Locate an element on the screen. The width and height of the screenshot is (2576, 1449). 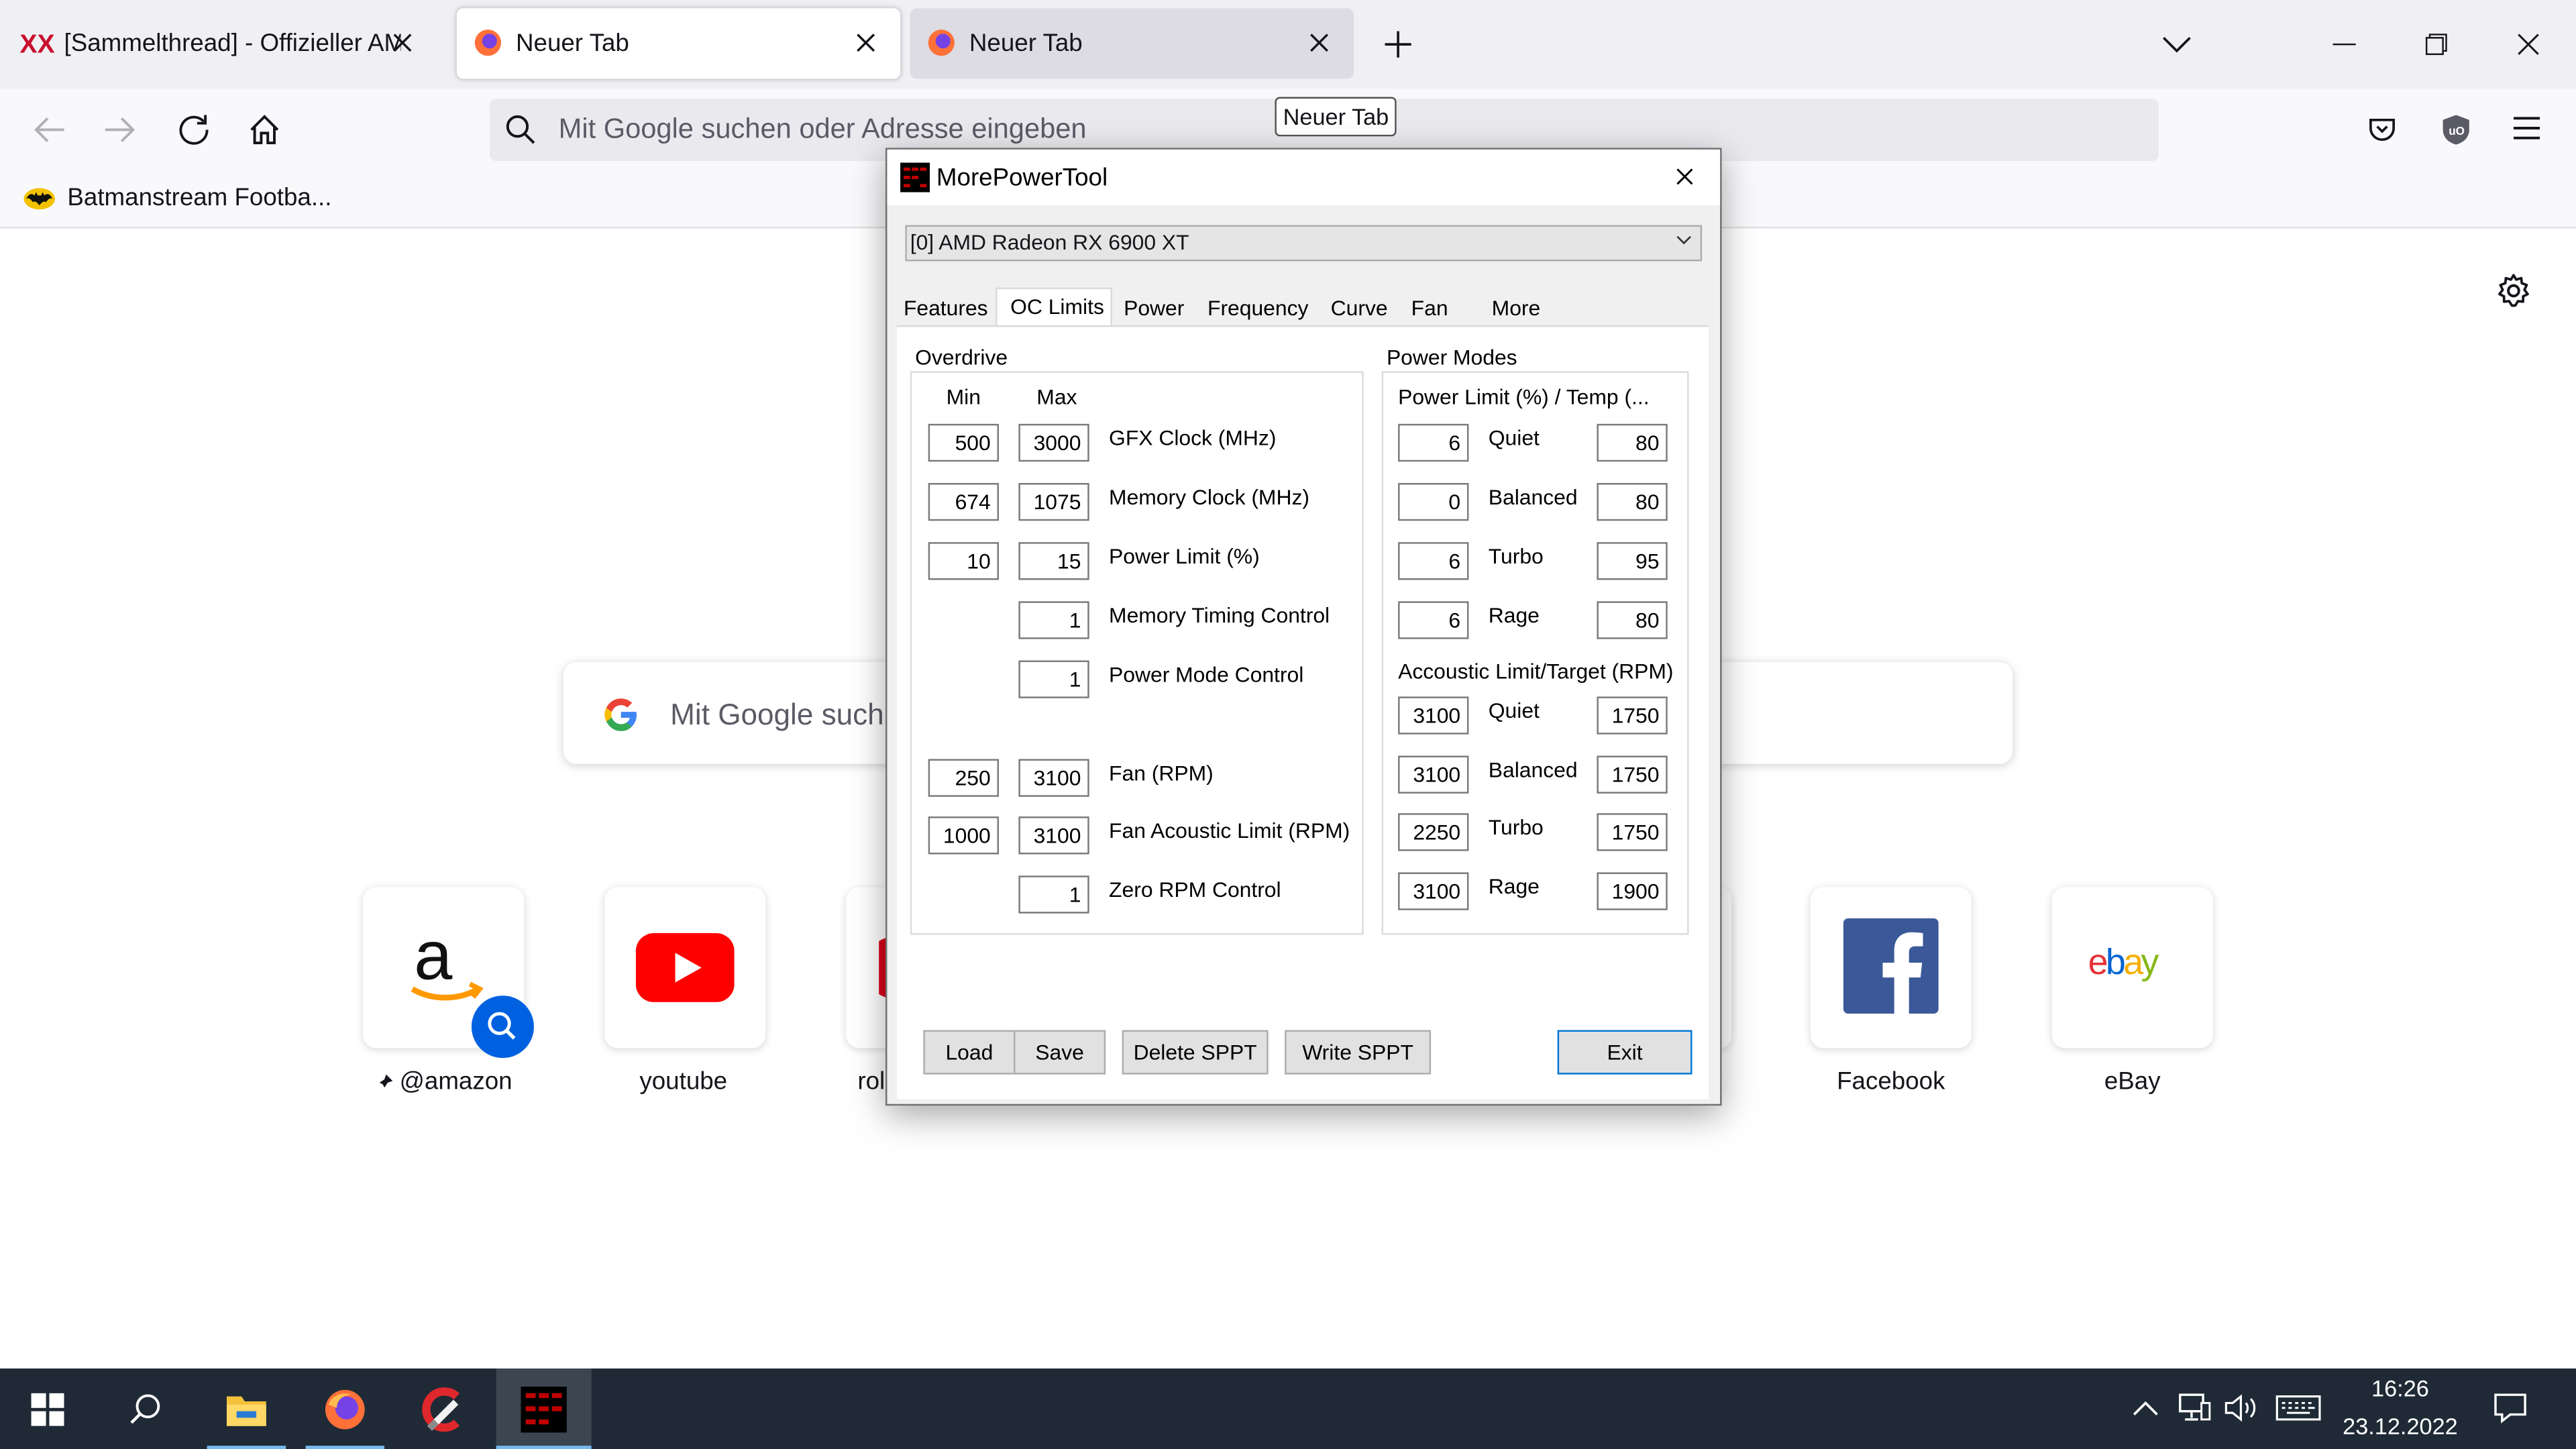
temp-limit-input: 95 is located at coordinates (1632, 561).